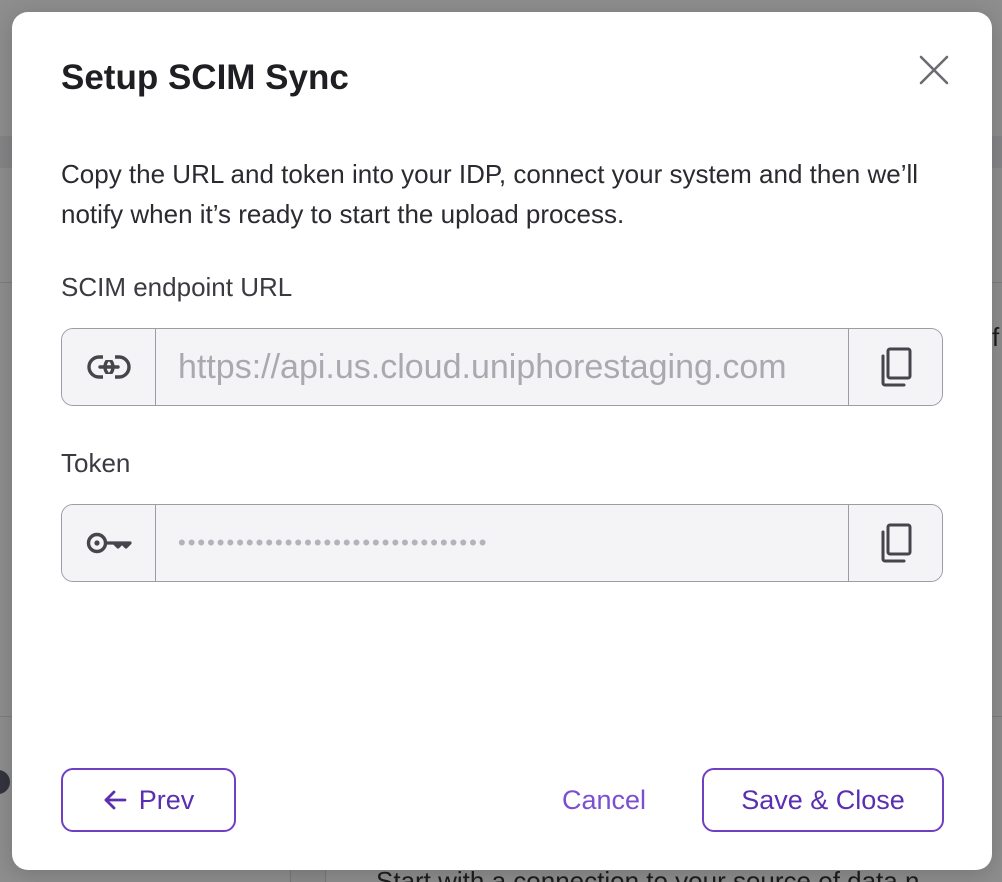 The width and height of the screenshot is (1002, 882). I want to click on save-and-close-button: Save & Close, so click(823, 800).